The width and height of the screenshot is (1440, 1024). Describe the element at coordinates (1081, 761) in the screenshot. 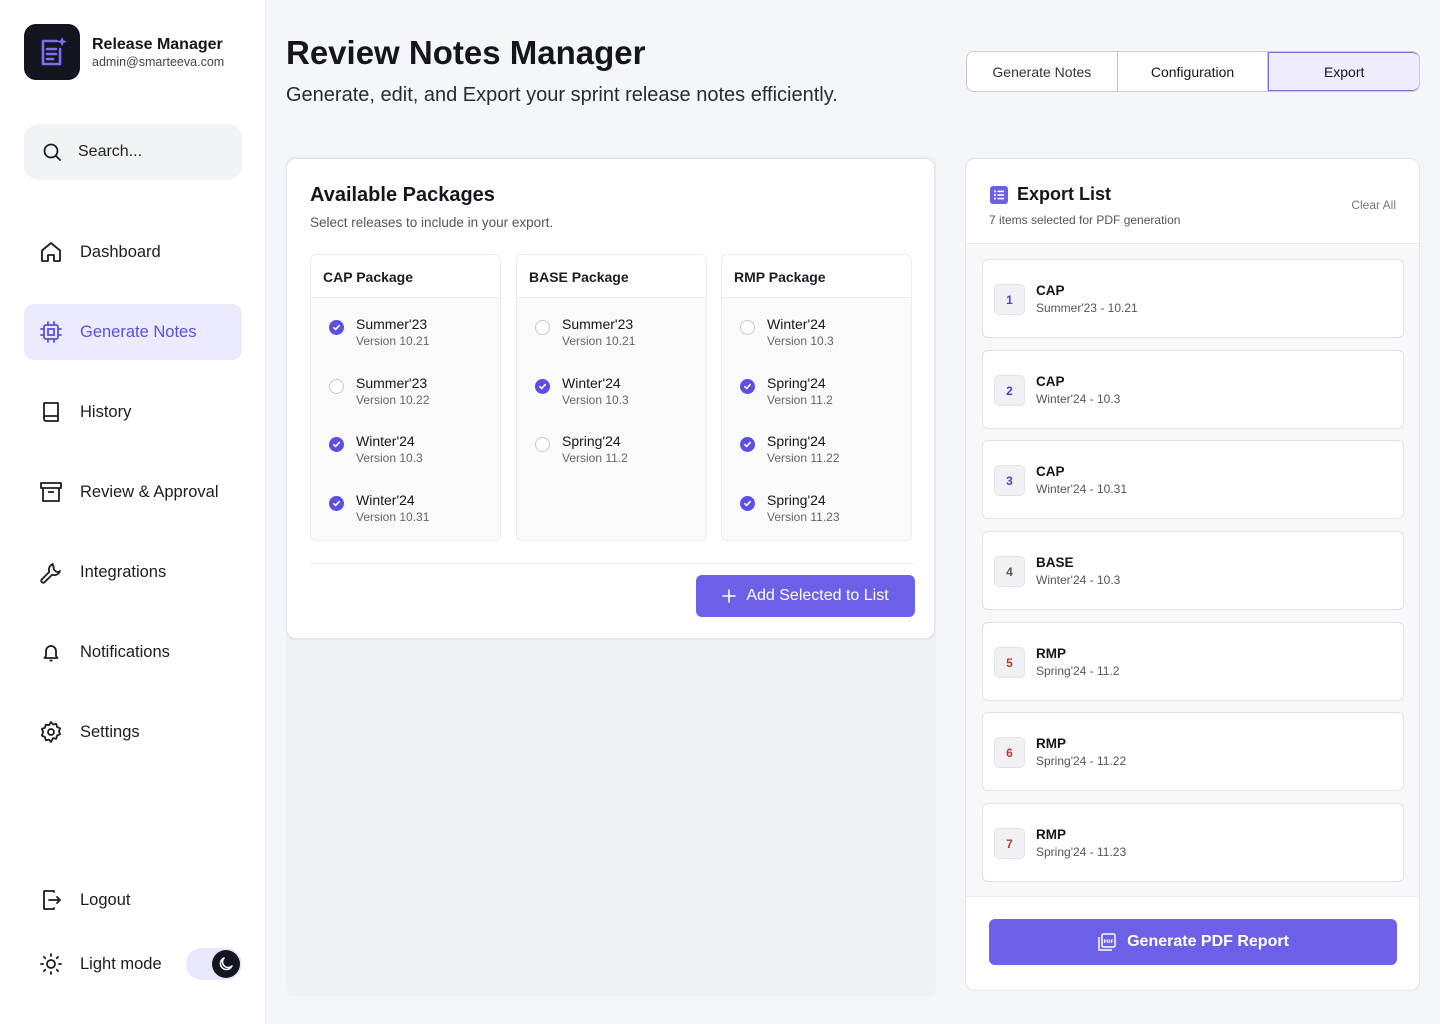

I see `item-release: Spring'24 - 11.22` at that location.